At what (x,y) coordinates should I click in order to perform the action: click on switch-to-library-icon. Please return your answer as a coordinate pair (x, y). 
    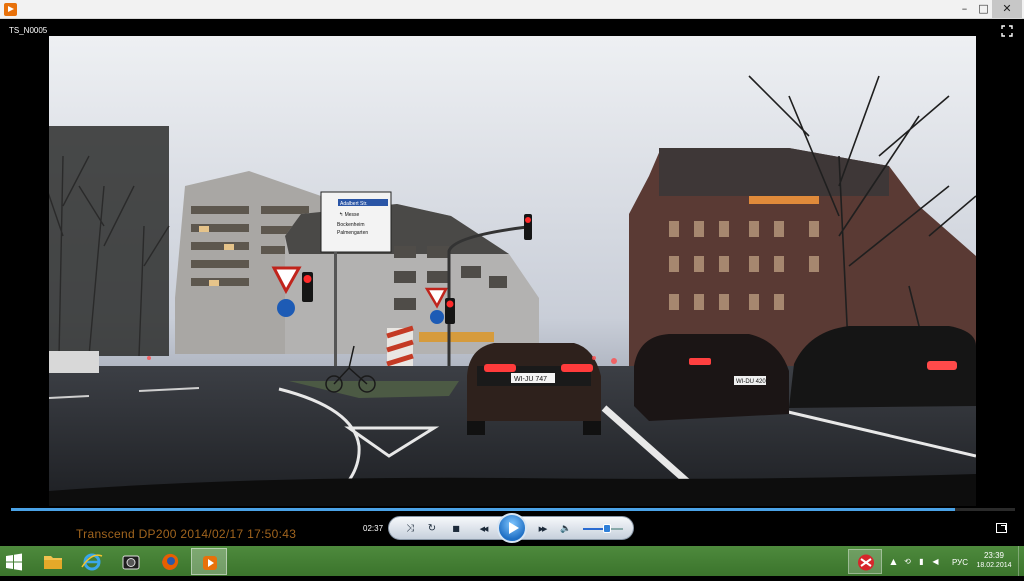
    Looking at the image, I should click on (1001, 528).